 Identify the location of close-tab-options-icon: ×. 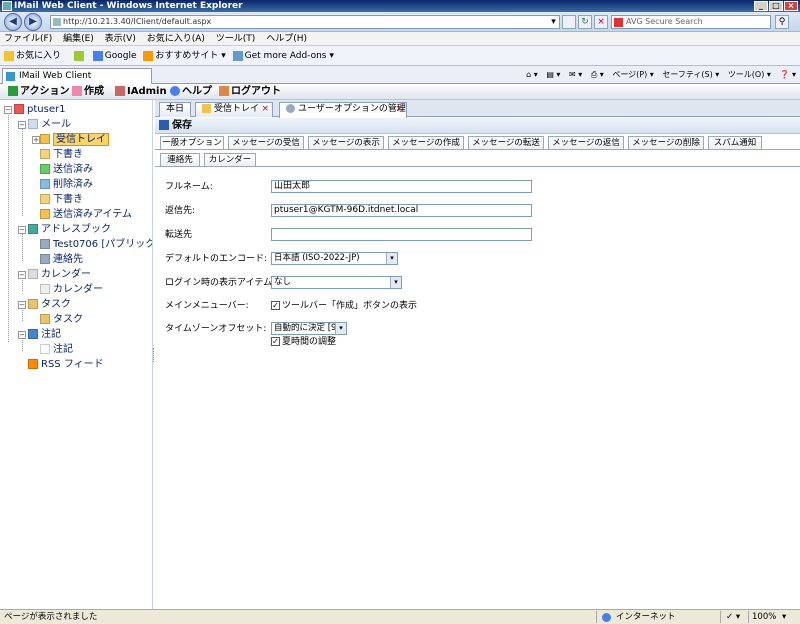
(399, 109).